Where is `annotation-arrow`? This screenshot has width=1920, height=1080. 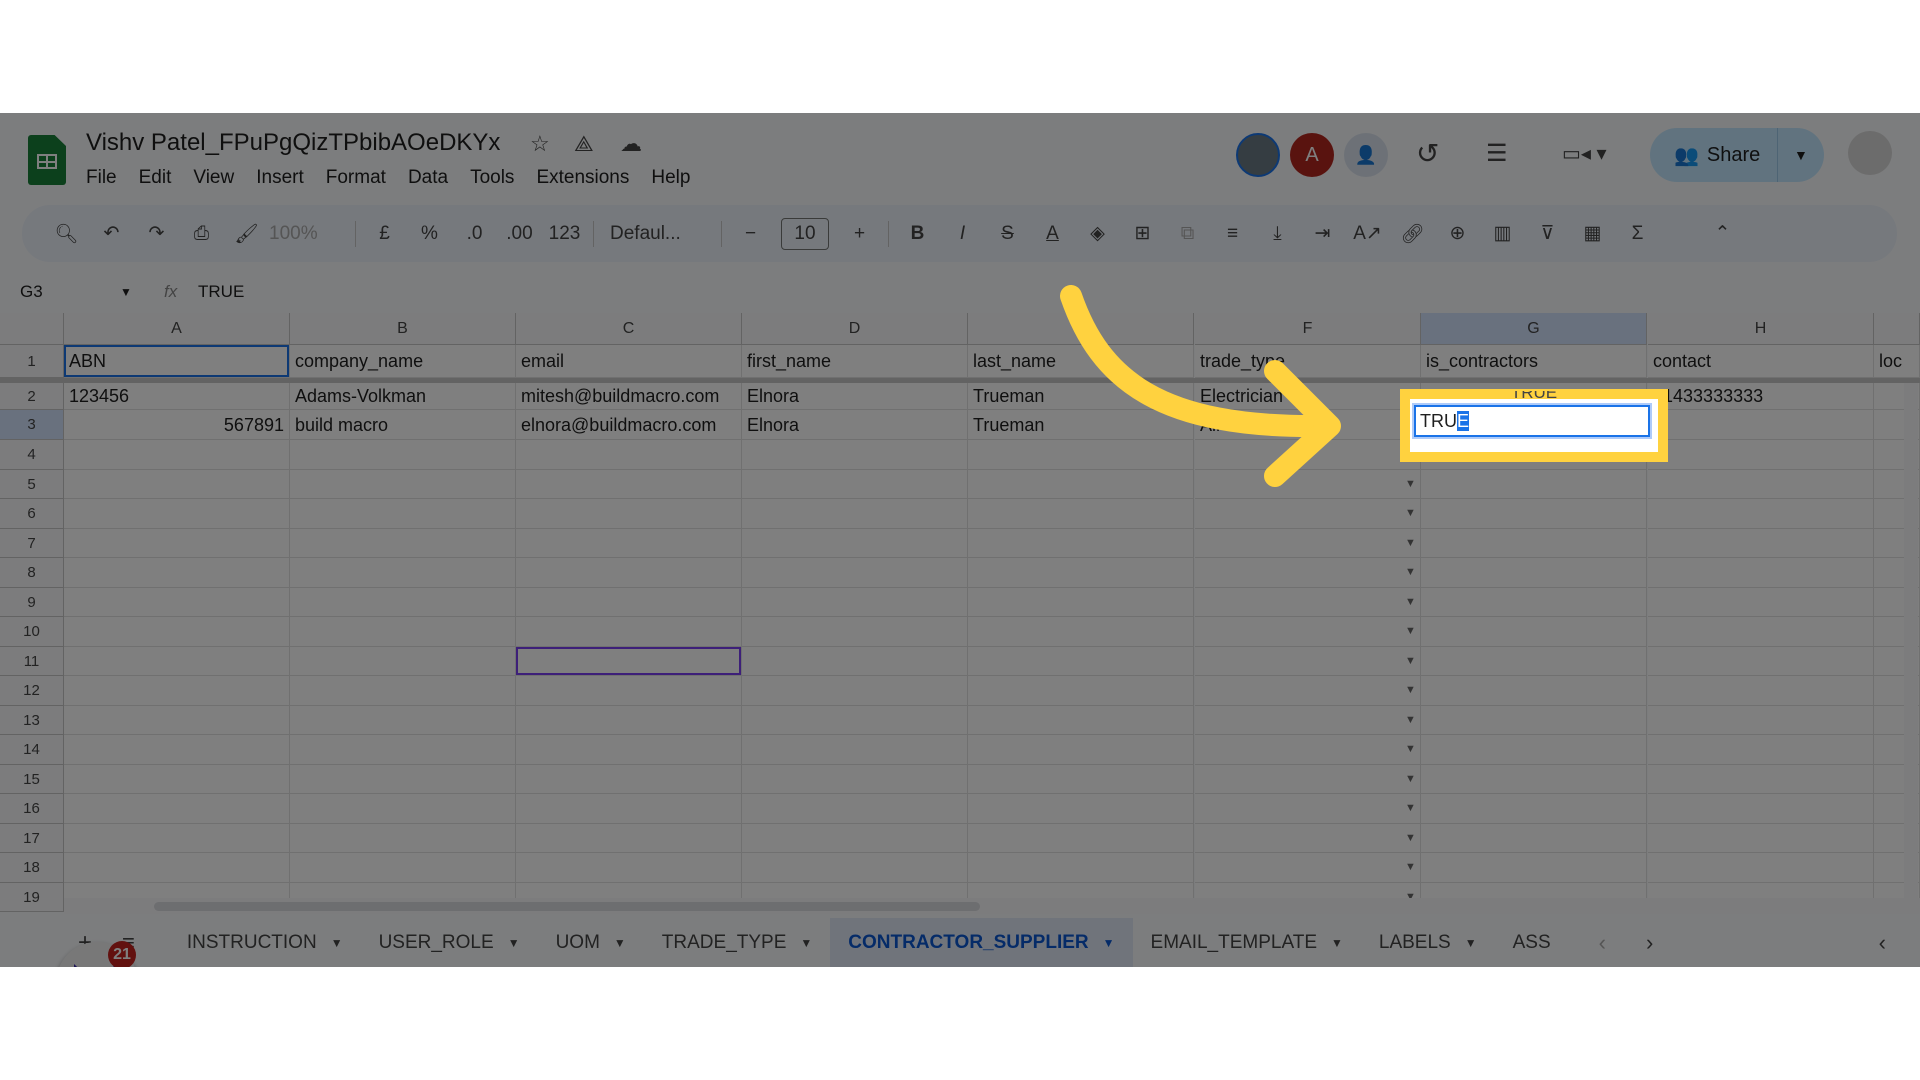
annotation-arrow is located at coordinates (1200, 386).